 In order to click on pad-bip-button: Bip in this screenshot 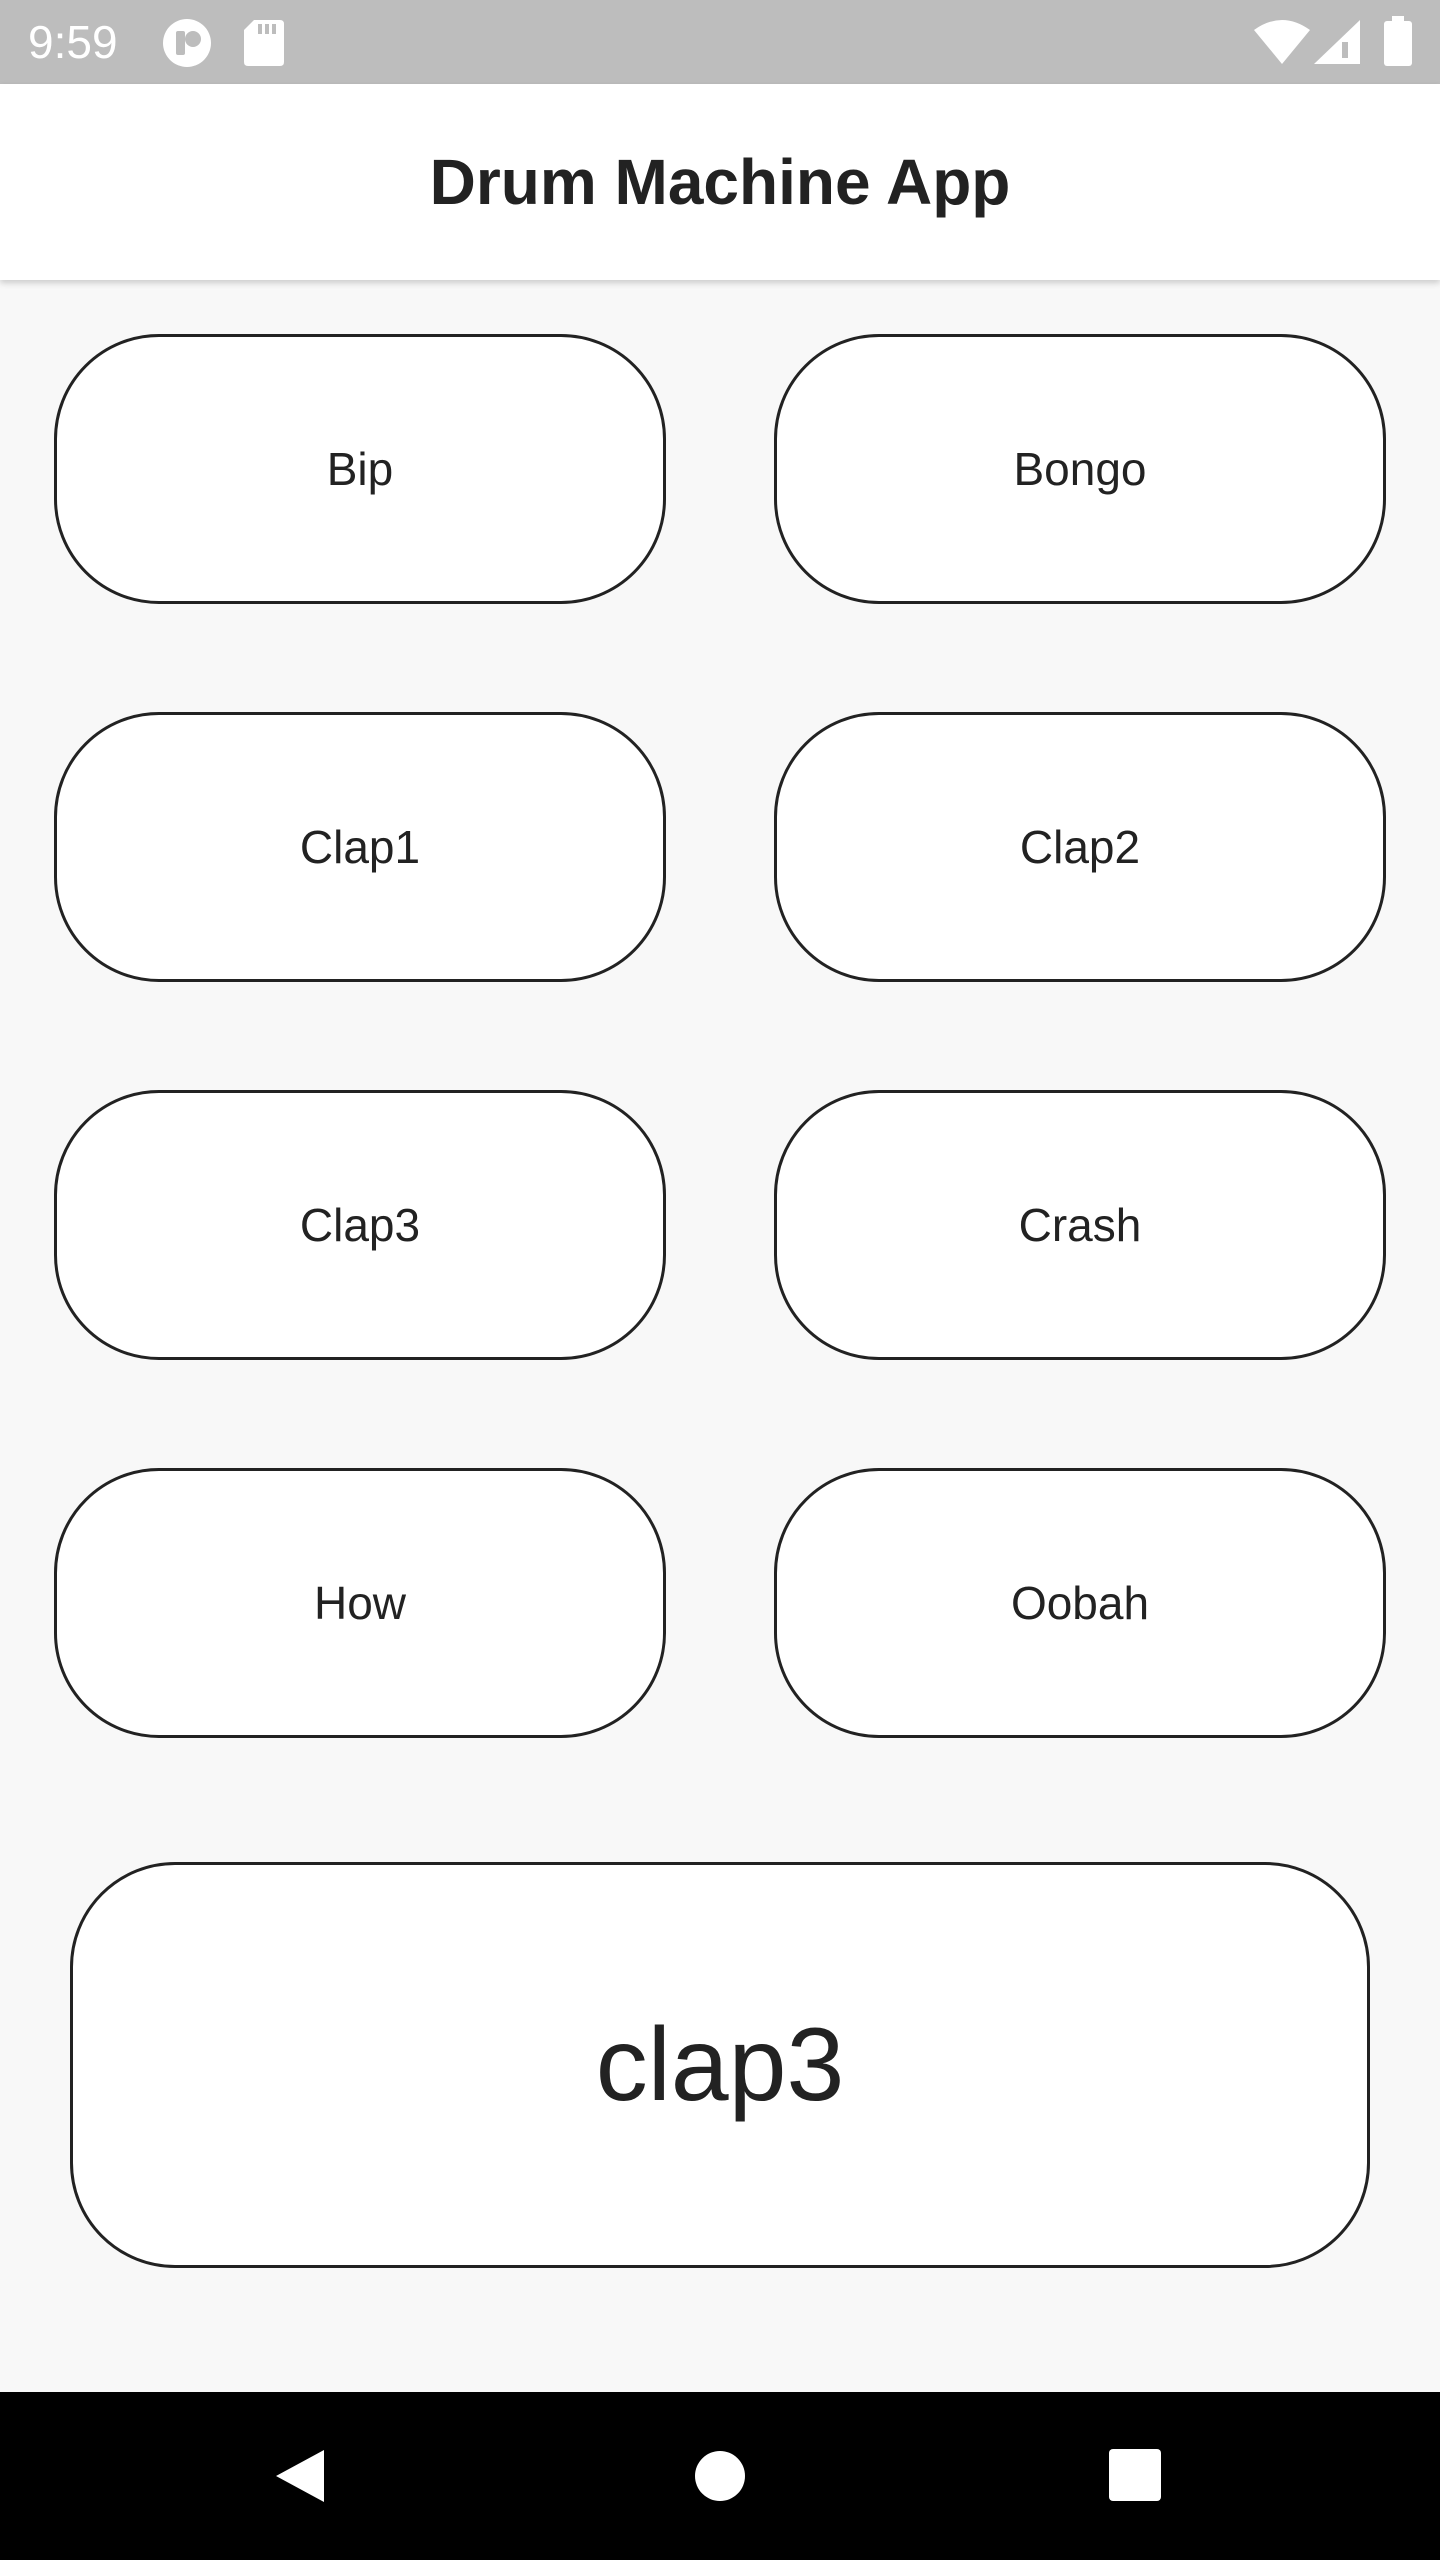, I will do `click(360, 469)`.